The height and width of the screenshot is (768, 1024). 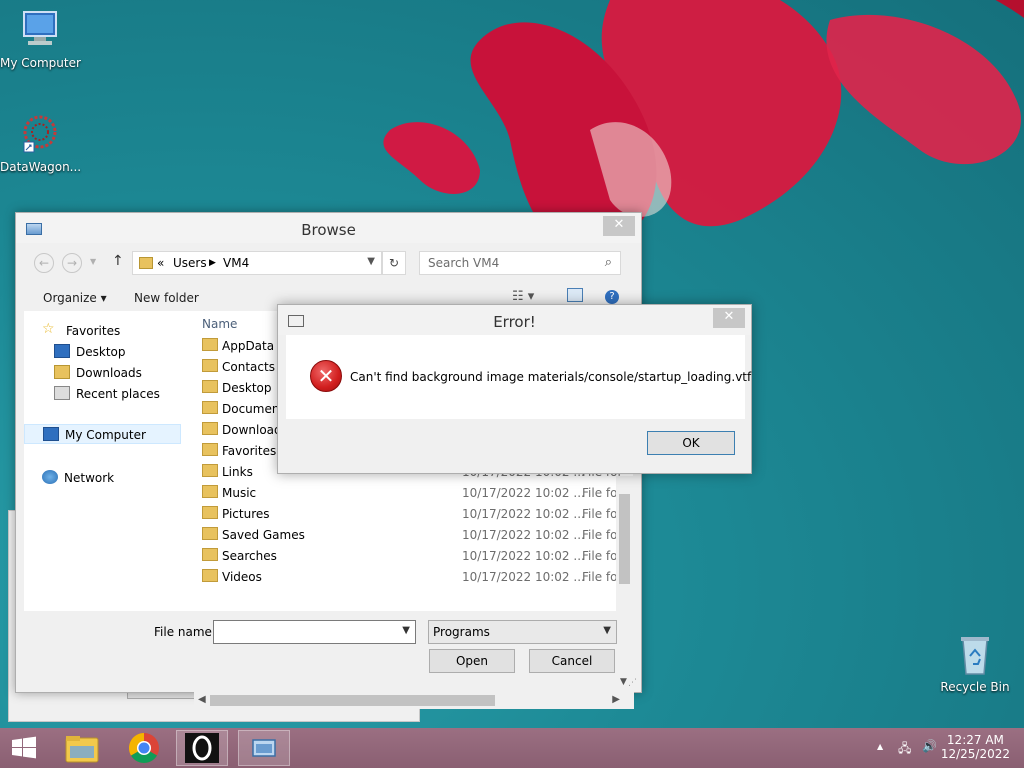 I want to click on error-titlebar: Error! ✕, so click(x=514, y=320).